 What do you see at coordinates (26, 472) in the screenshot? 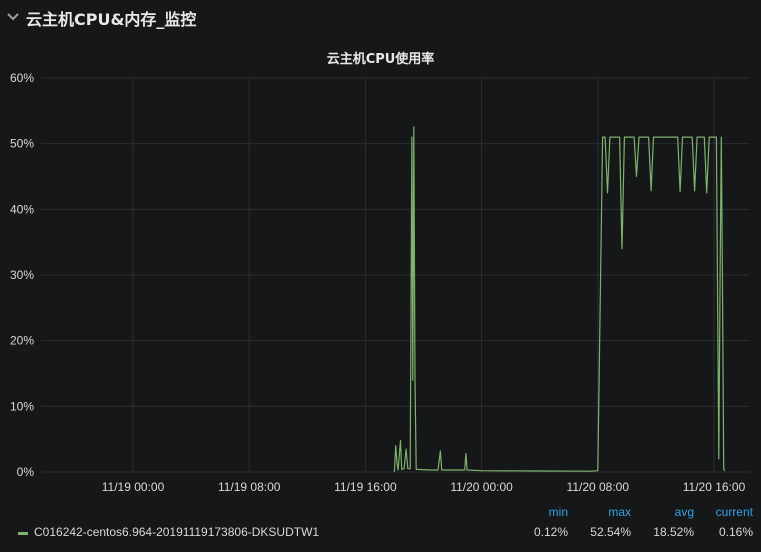
I see `y-tick-label: 0%` at bounding box center [26, 472].